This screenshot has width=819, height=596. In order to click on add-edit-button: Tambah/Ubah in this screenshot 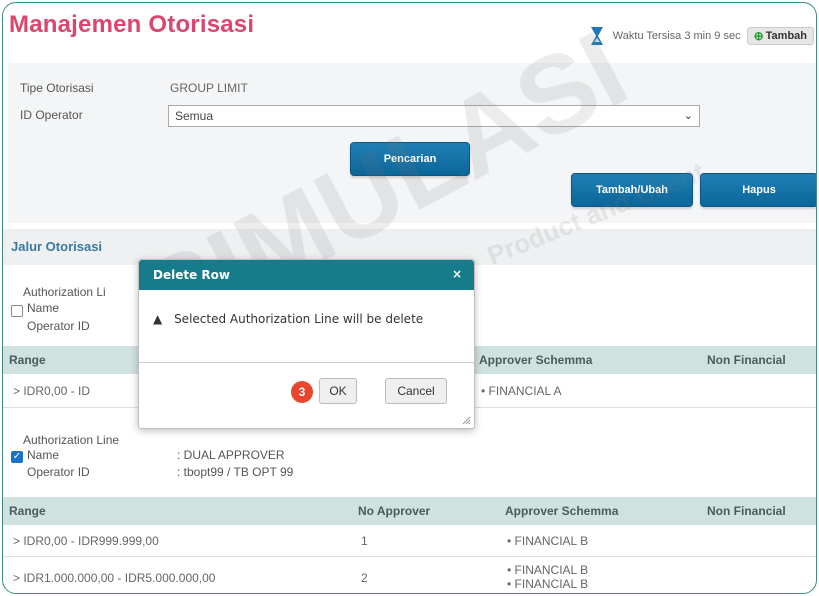, I will do `click(632, 190)`.